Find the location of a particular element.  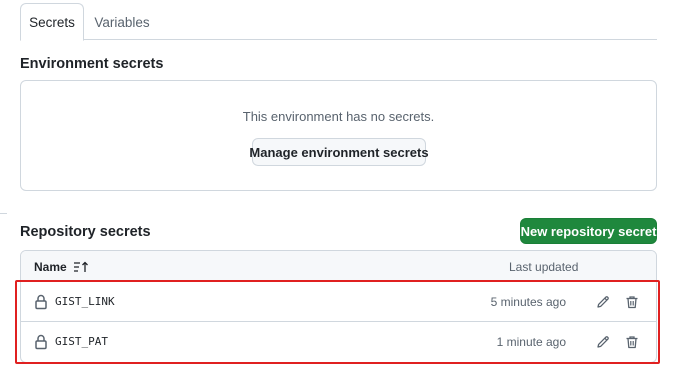

table-row: GIST_PAT 1 minute ago is located at coordinates (338, 342).